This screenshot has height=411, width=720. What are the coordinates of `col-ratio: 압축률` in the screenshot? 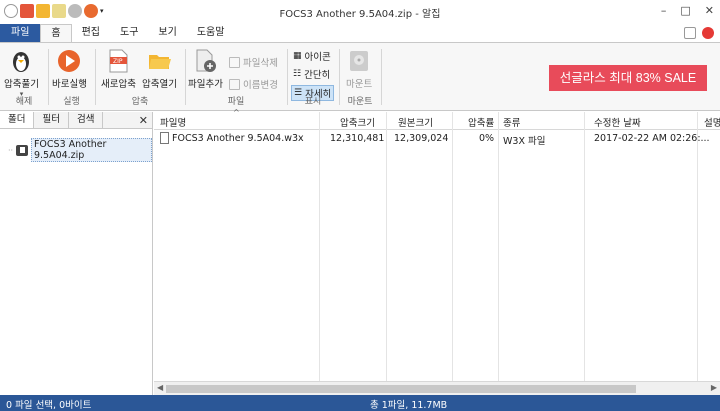 It's located at (481, 122).